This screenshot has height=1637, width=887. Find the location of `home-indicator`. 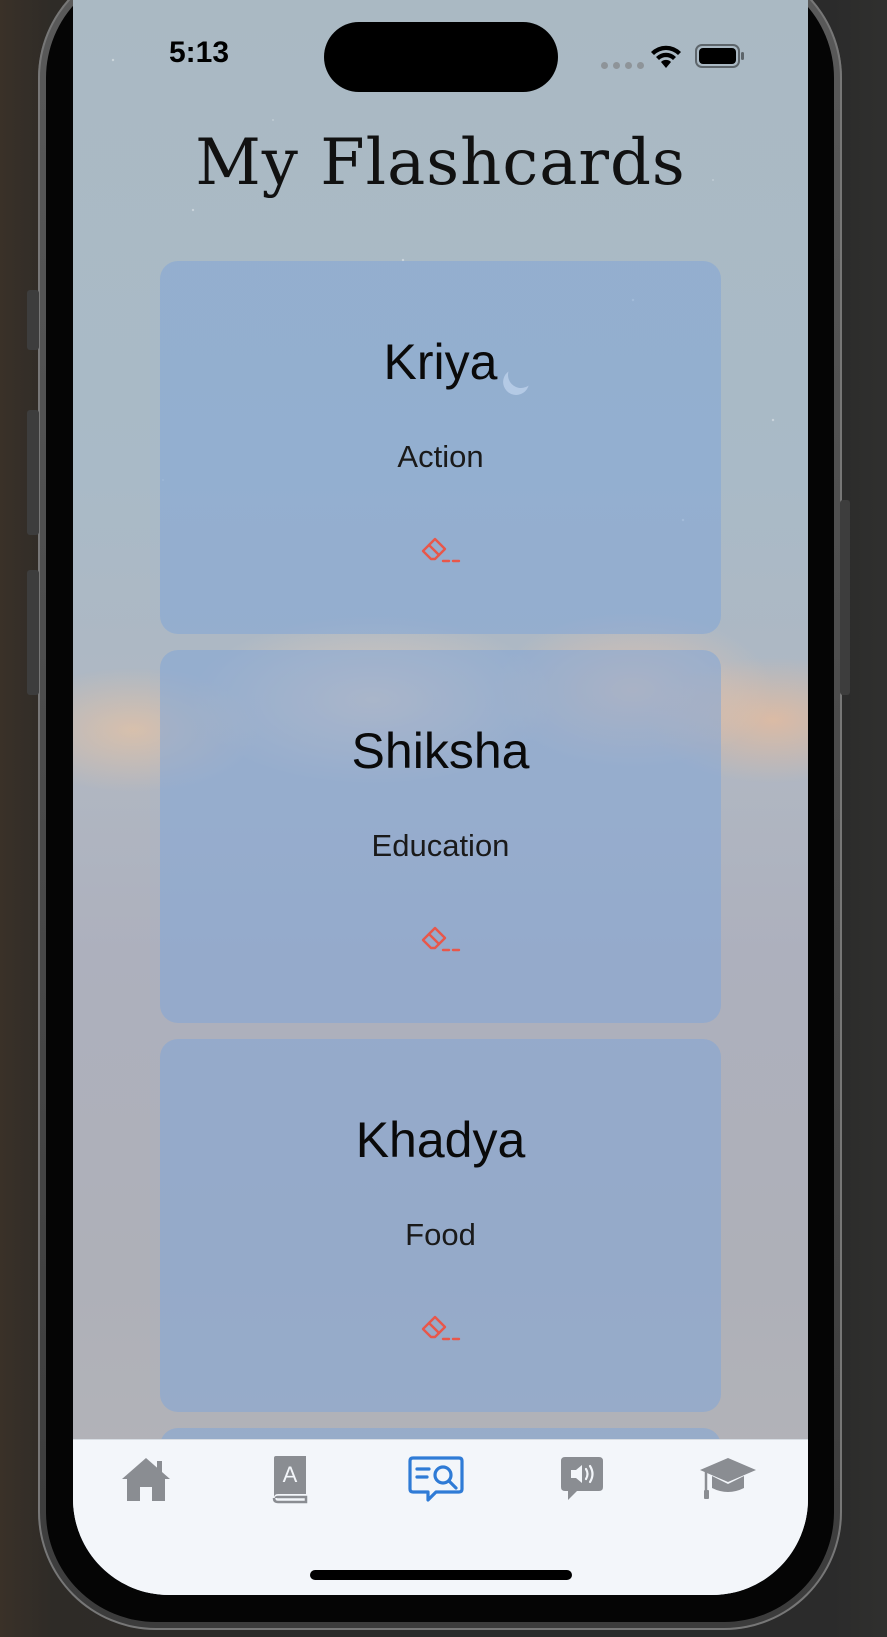

home-indicator is located at coordinates (441, 1575).